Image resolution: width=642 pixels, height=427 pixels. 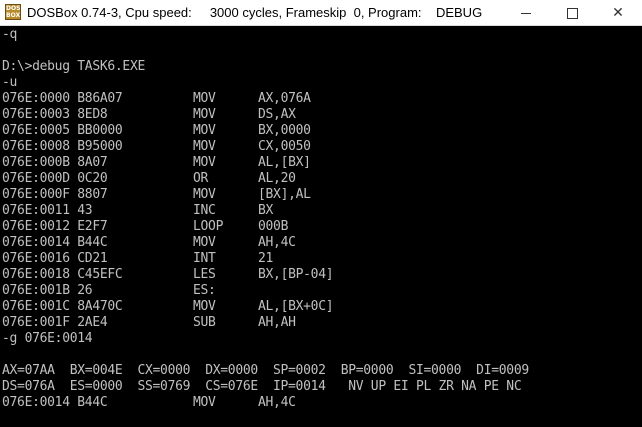 What do you see at coordinates (47, 290) in the screenshot?
I see `disasm-address: 076E:001B 26` at bounding box center [47, 290].